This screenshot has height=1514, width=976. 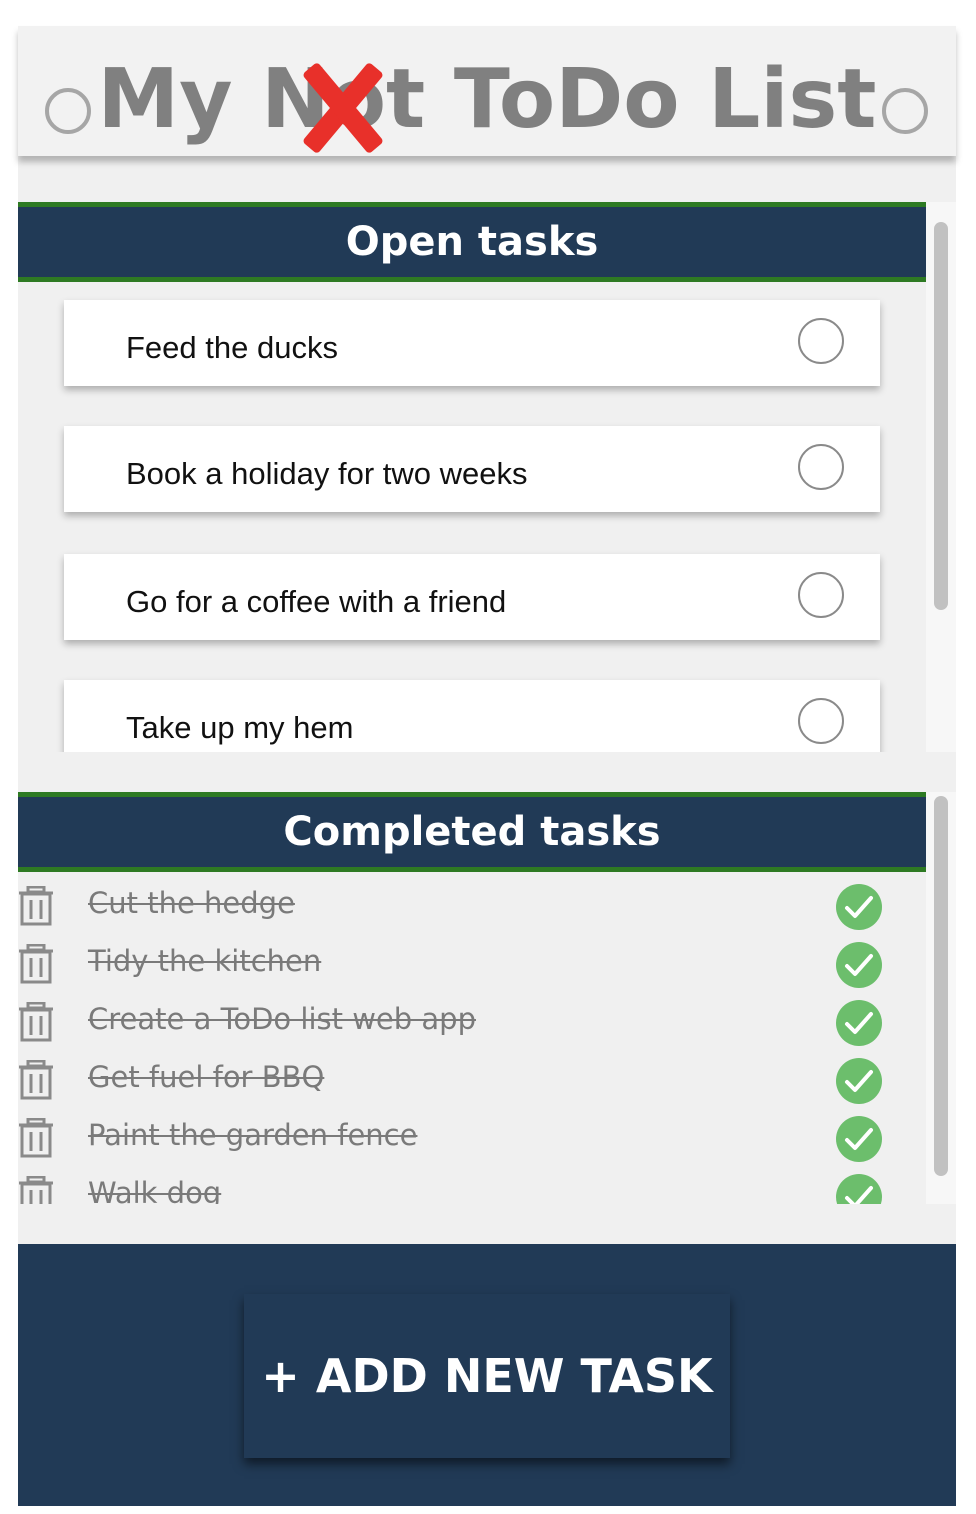 I want to click on app-header: My Not ToDo List, so click(x=487, y=91).